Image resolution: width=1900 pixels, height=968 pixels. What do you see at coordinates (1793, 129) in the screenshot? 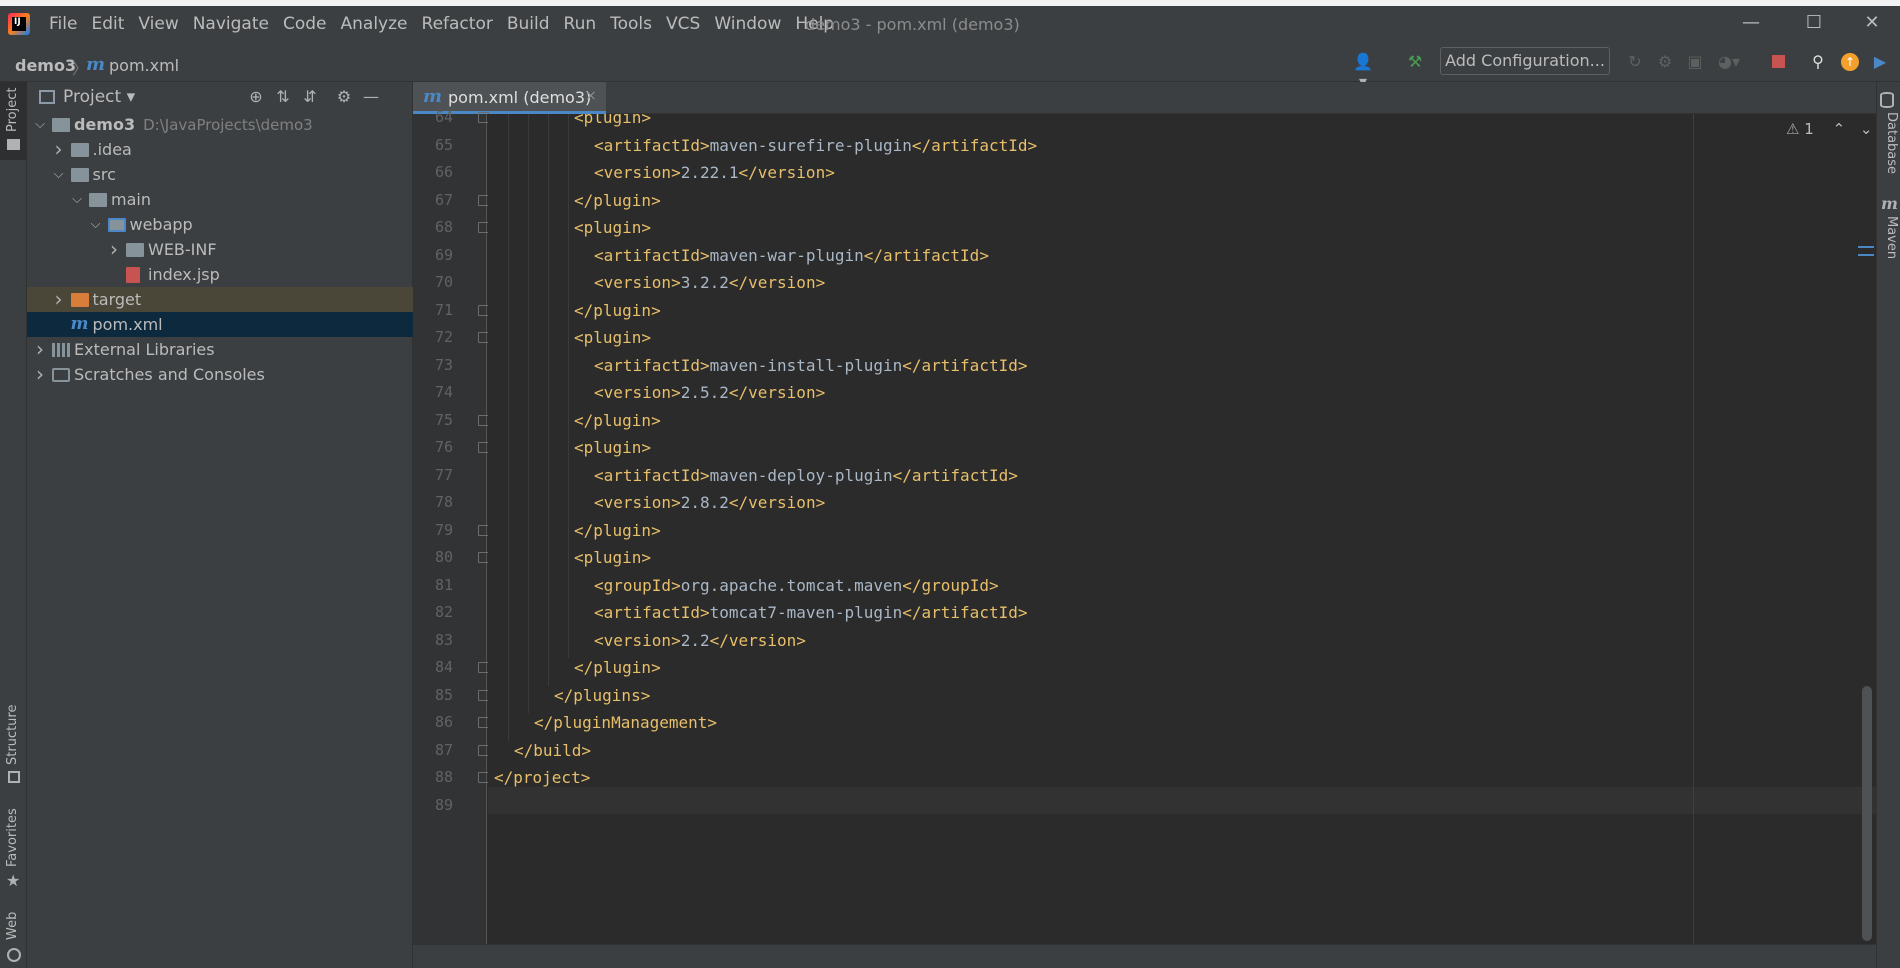
I see `warning-icon: ⚠` at bounding box center [1793, 129].